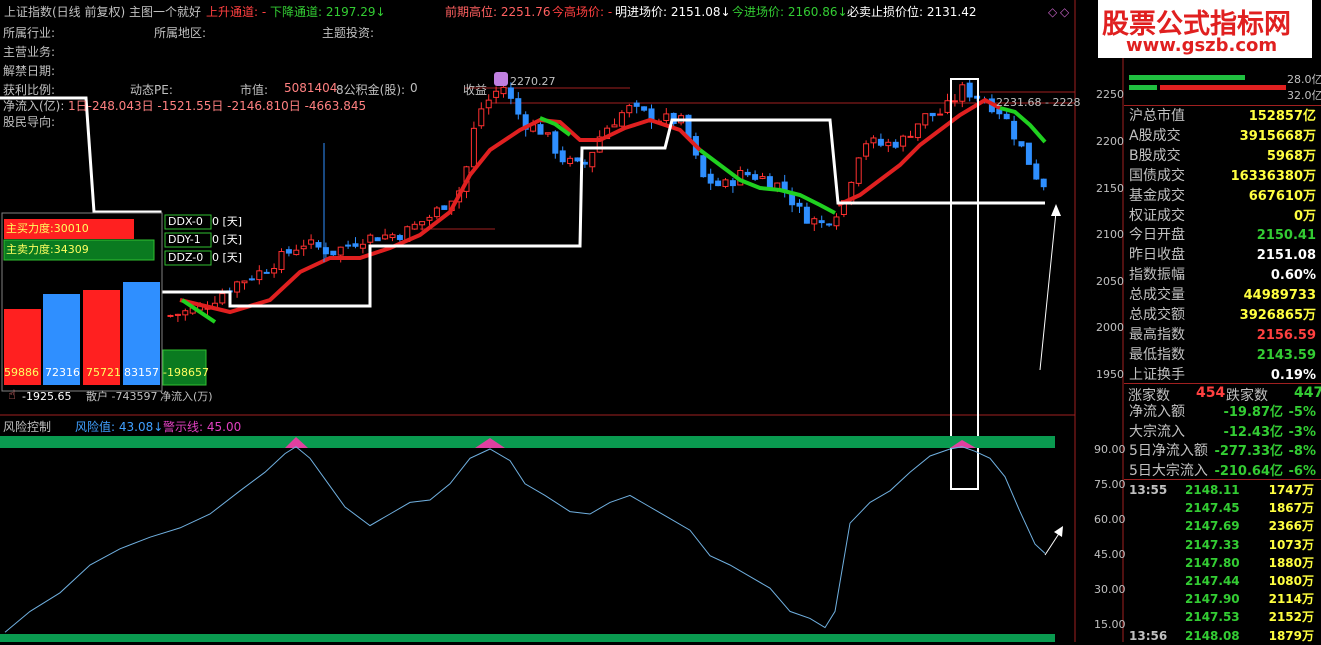 This screenshot has width=1321, height=645. Describe the element at coordinates (34, 106) in the screenshot. I see `netflow-label: 净流入(亿):` at that location.